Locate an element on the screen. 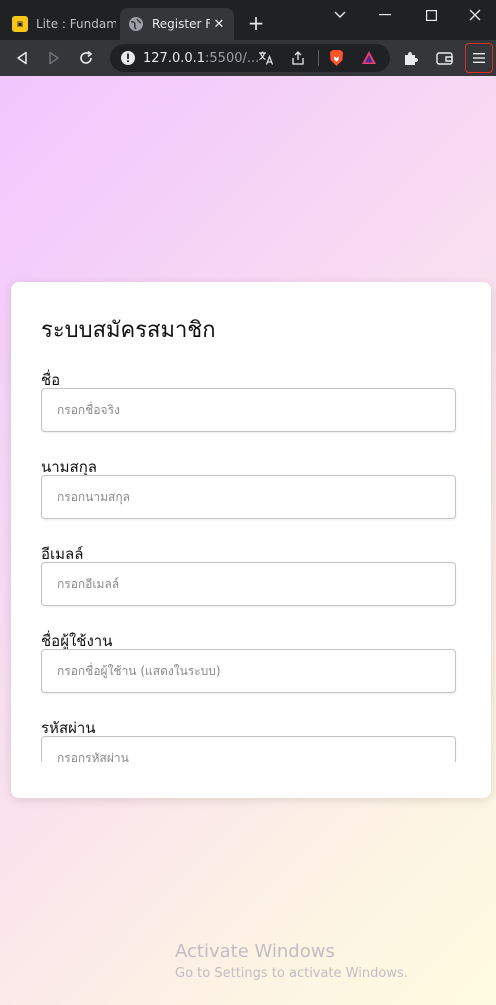 Image resolution: width=496 pixels, height=1005 pixels. email-input is located at coordinates (248, 584).